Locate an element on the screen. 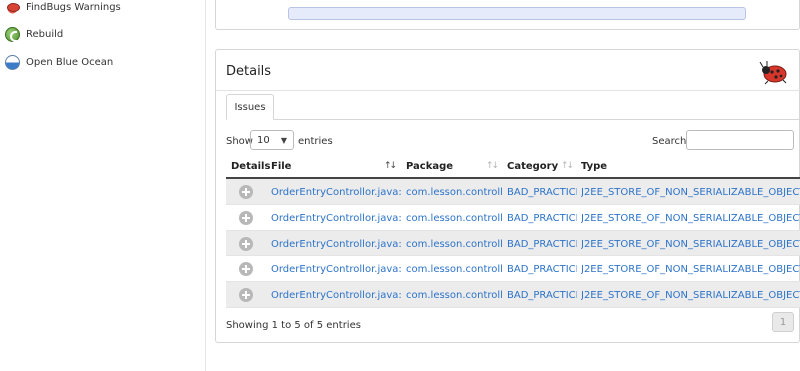 The height and width of the screenshot is (371, 800). column-header-file: File is located at coordinates (281, 166).